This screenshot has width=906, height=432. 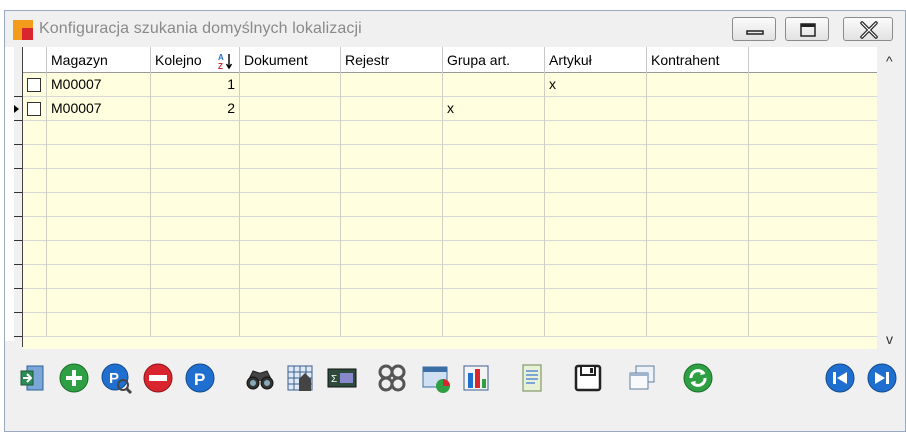 I want to click on first-record-button, so click(x=840, y=378).